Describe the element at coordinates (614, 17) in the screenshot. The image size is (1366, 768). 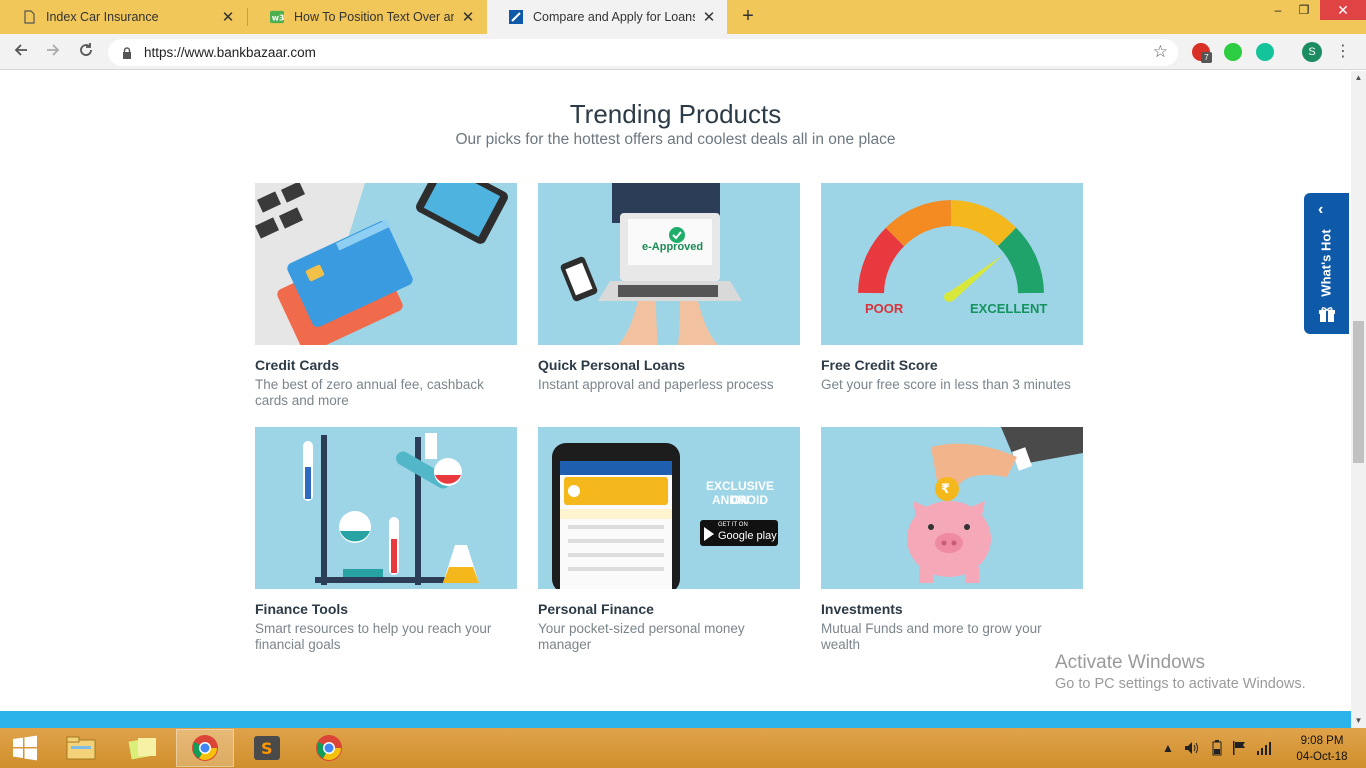
I see `tab-title: Compare and Apply for Loans, Cr` at that location.